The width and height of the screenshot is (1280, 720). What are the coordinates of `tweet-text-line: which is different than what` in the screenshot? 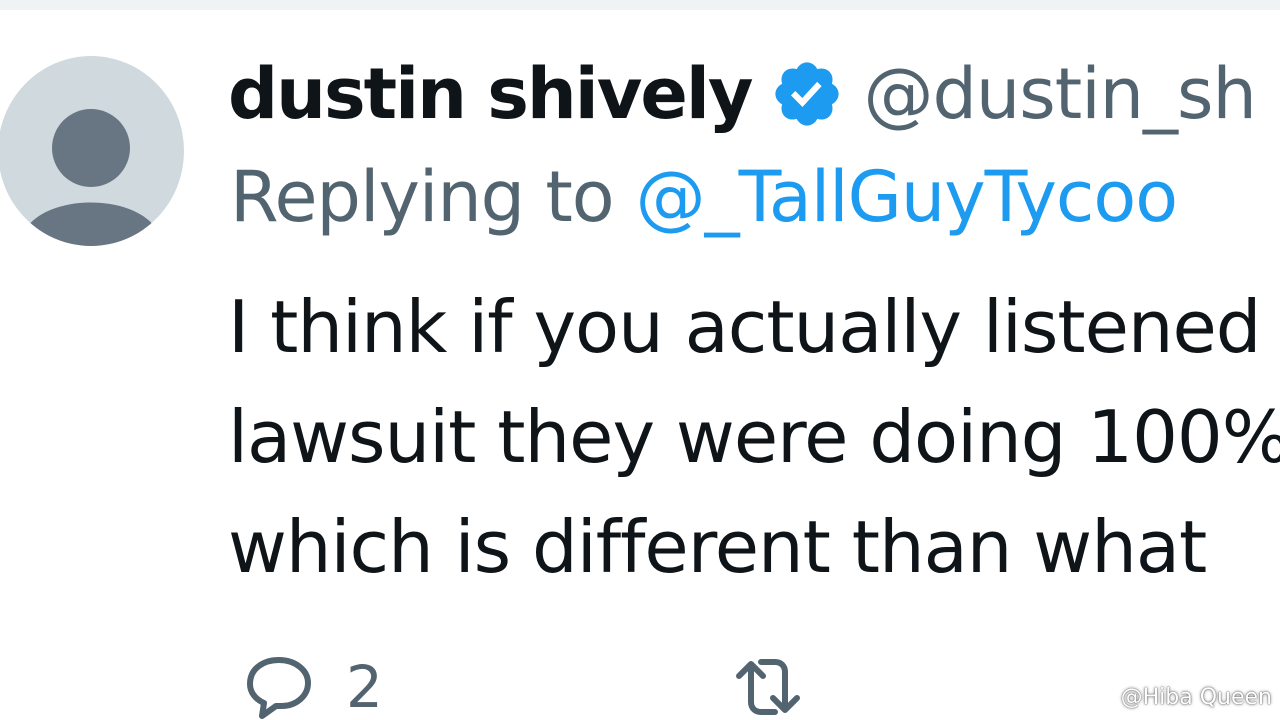 It's located at (717, 547).